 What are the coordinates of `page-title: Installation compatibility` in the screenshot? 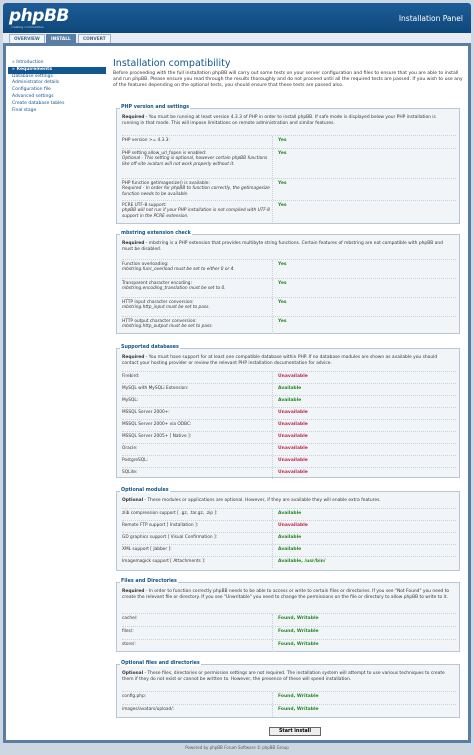 It's located at (172, 63).